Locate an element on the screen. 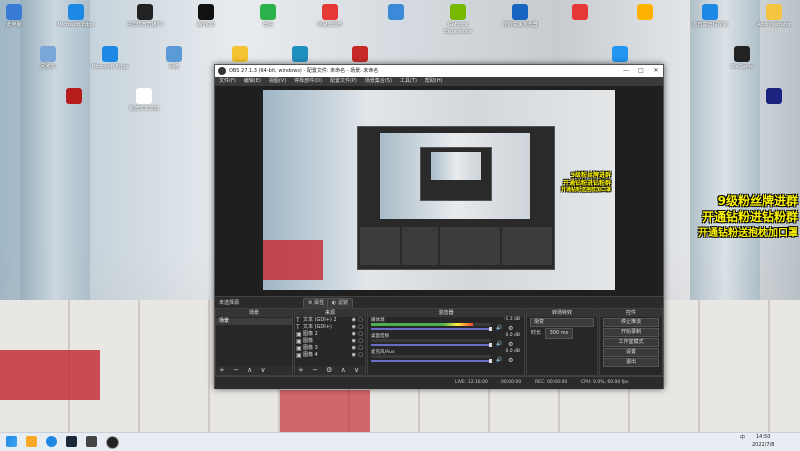 Image resolution: width=800 pixels, height=451 pixels. source-item: T 文本 (GDI+) ◉ ▢ is located at coordinates (330, 327).